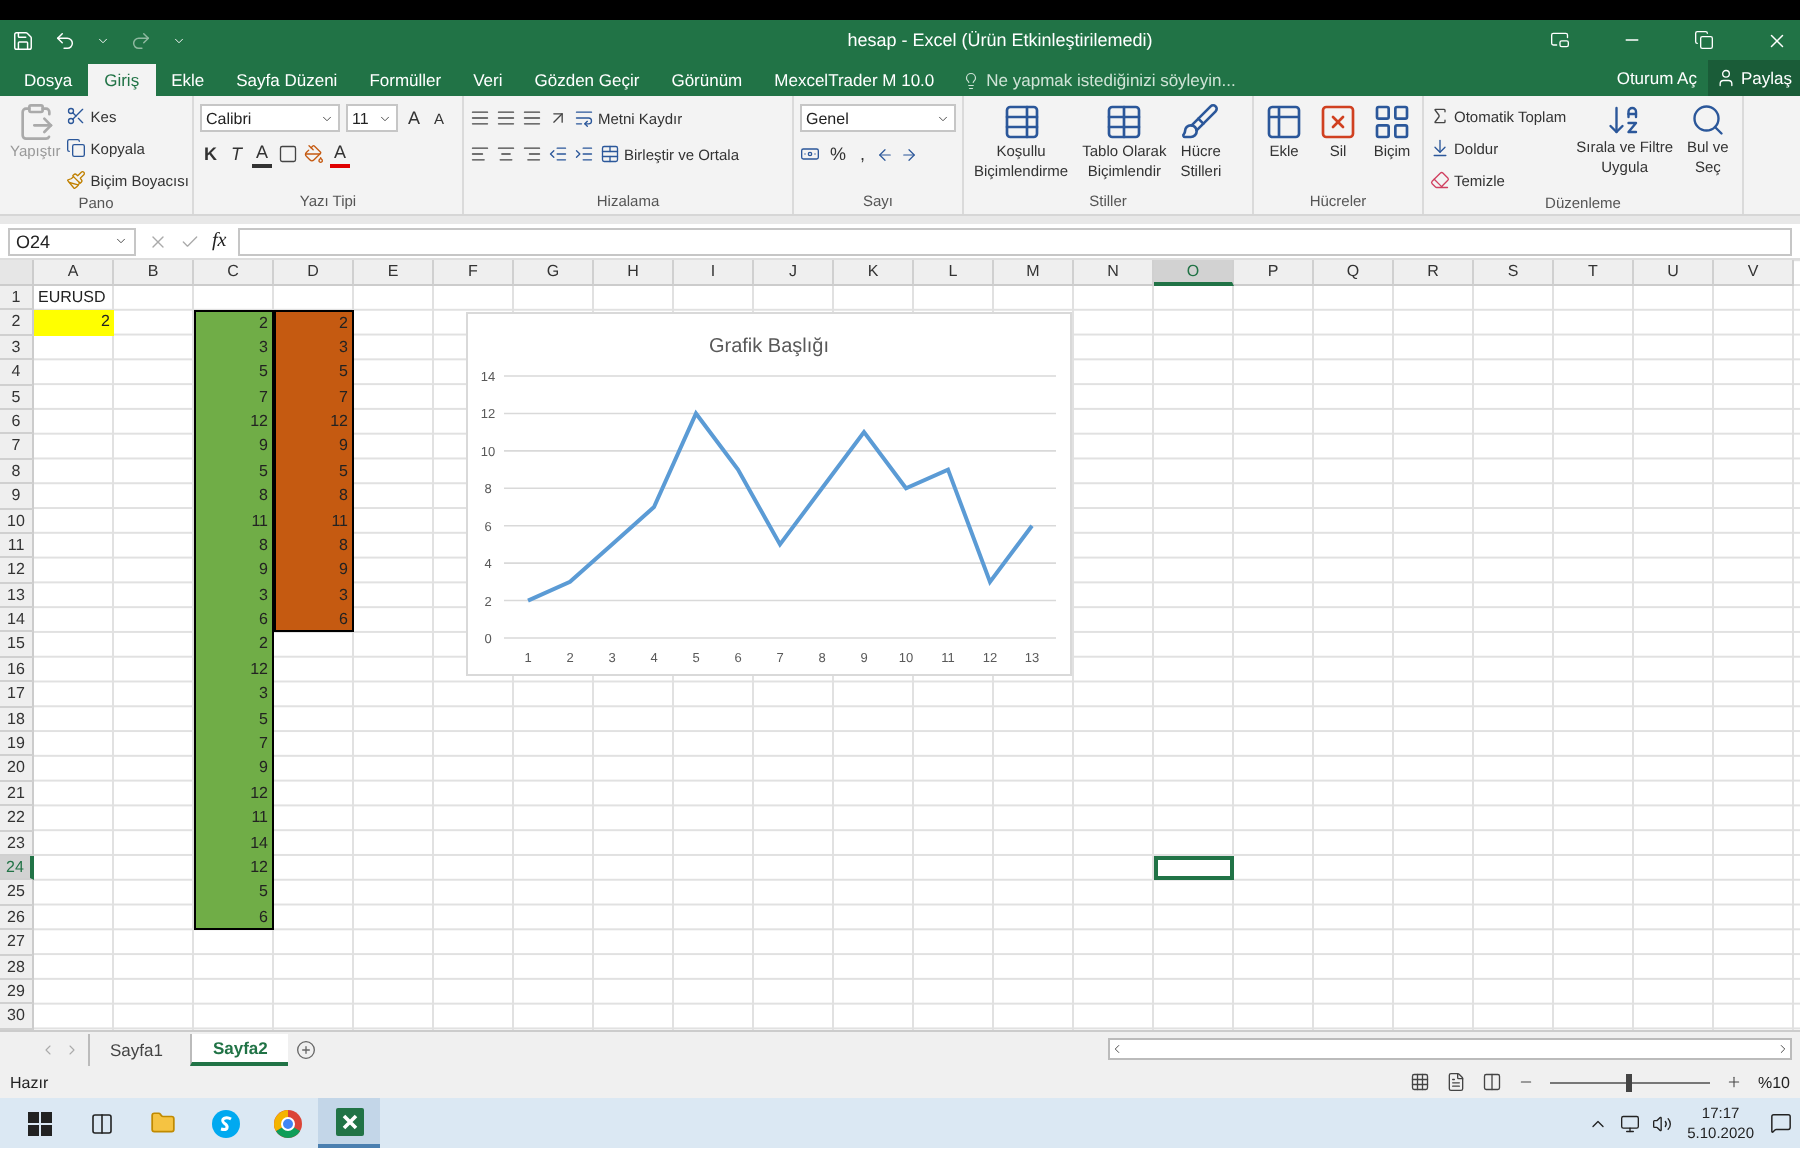 The height and width of the screenshot is (1158, 1800). What do you see at coordinates (234, 744) in the screenshot?
I see `table-cell: 7` at bounding box center [234, 744].